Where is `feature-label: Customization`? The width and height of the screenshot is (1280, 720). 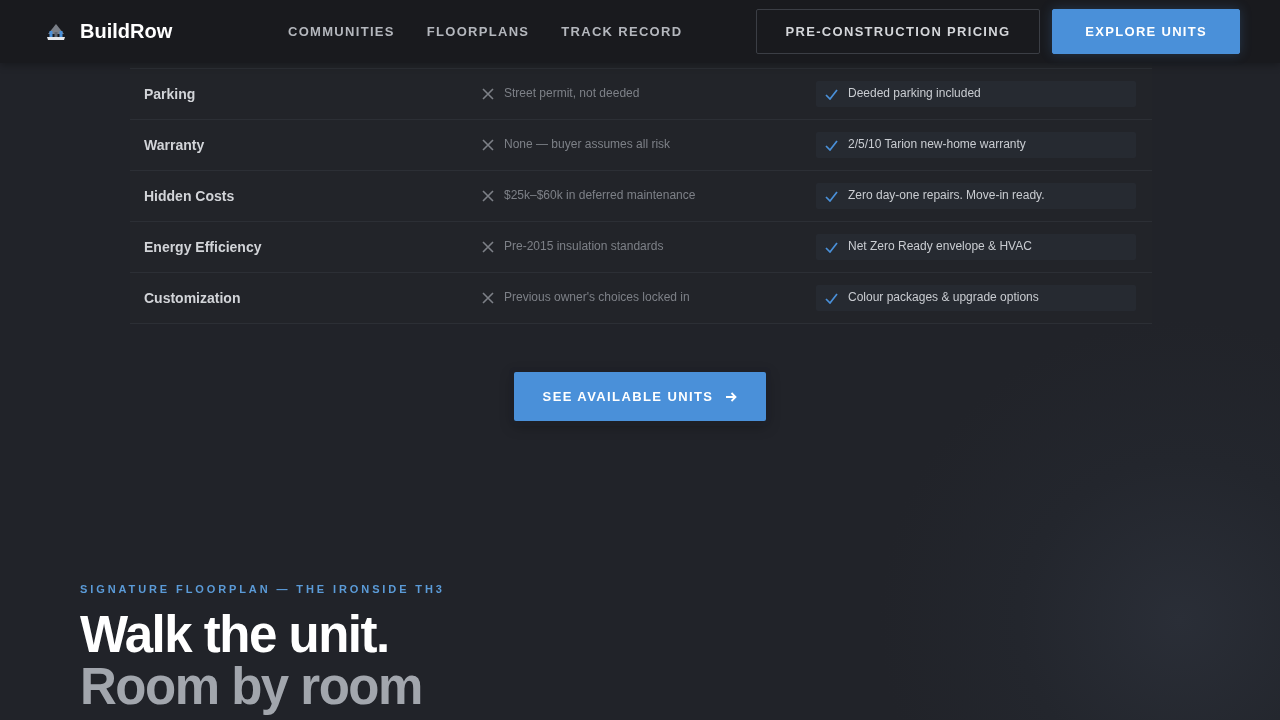 feature-label: Customization is located at coordinates (193, 298).